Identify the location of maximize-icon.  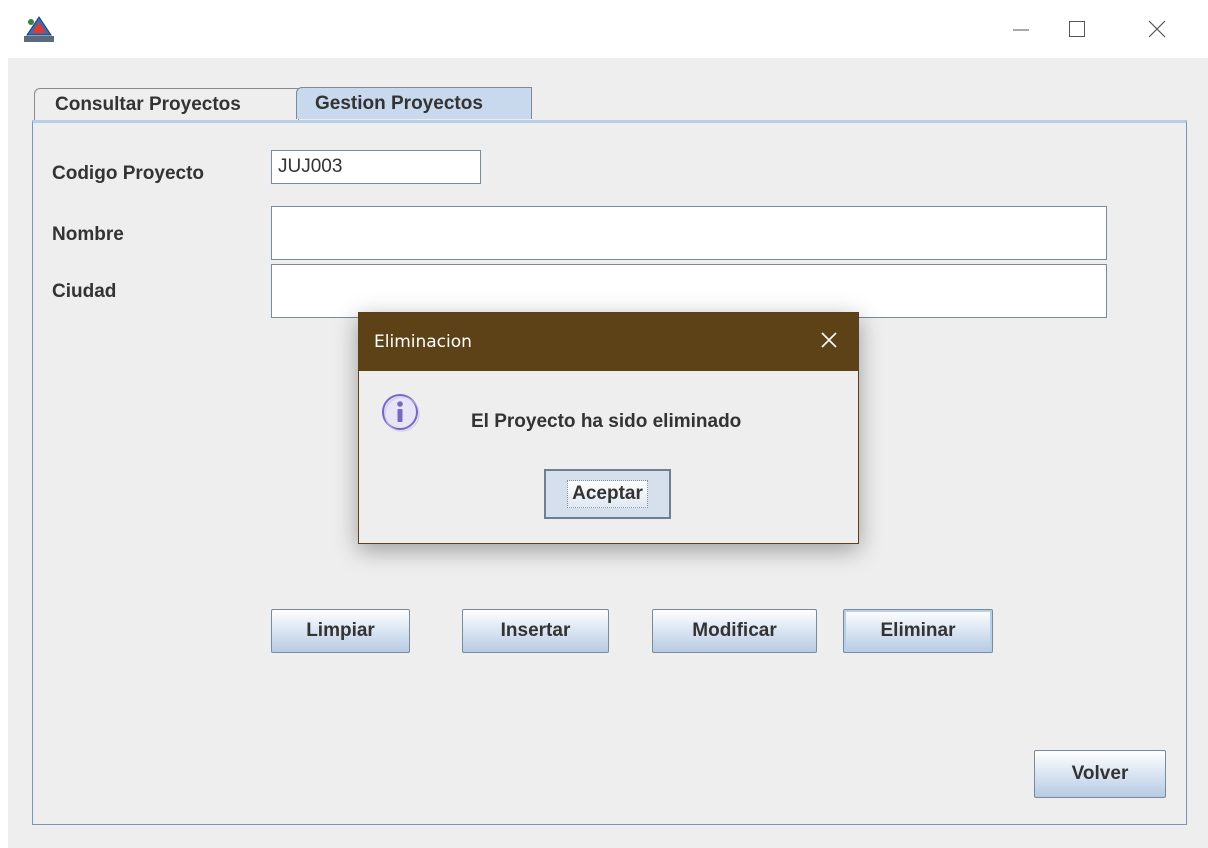
(1077, 31).